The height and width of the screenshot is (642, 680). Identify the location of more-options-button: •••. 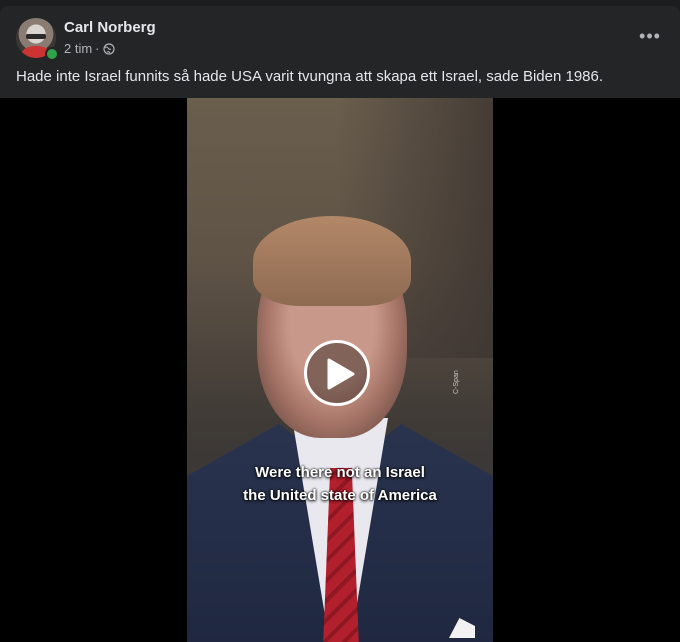
(650, 36).